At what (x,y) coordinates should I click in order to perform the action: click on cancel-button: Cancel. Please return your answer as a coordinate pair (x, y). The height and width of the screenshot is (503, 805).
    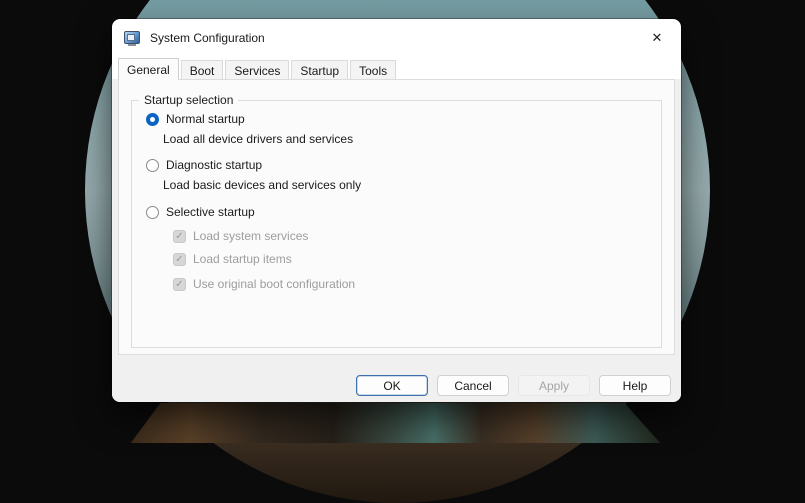
    Looking at the image, I should click on (473, 385).